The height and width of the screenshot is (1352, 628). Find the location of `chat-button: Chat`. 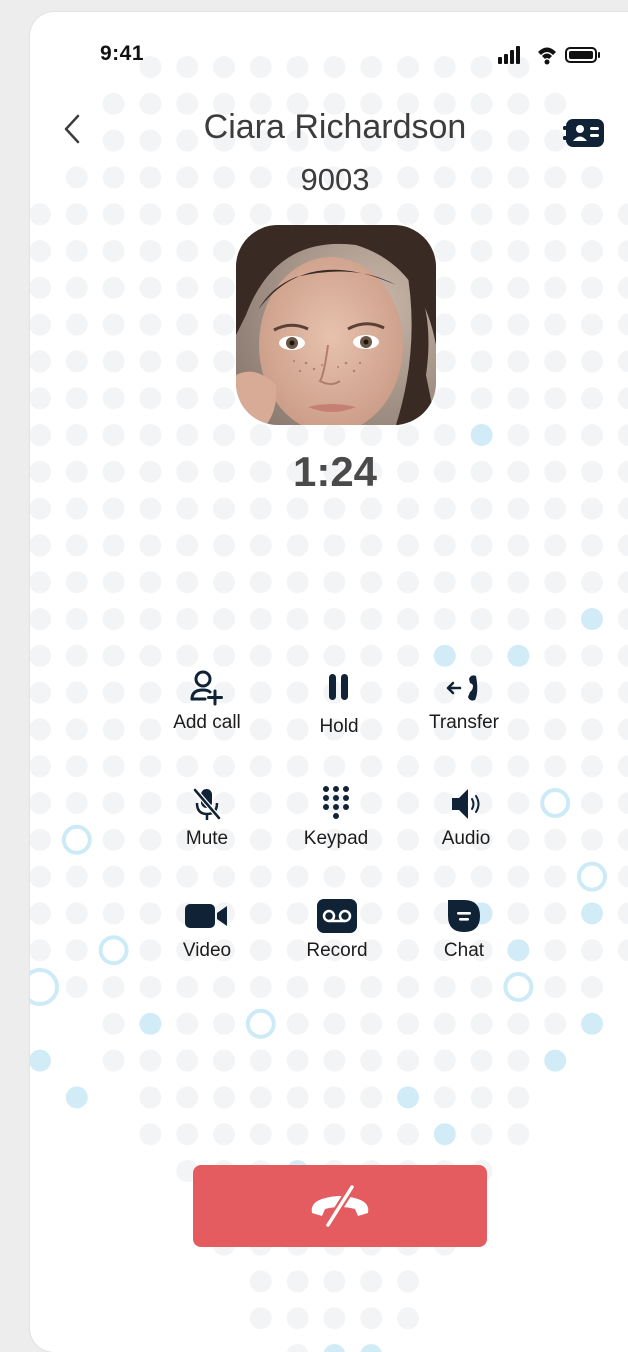

chat-button: Chat is located at coordinates (464, 936).